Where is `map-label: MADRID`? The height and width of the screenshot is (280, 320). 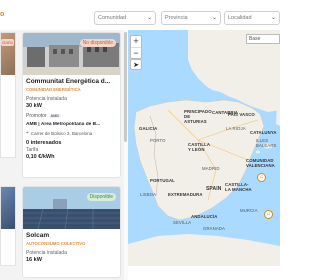 map-label: MADRID is located at coordinates (211, 168).